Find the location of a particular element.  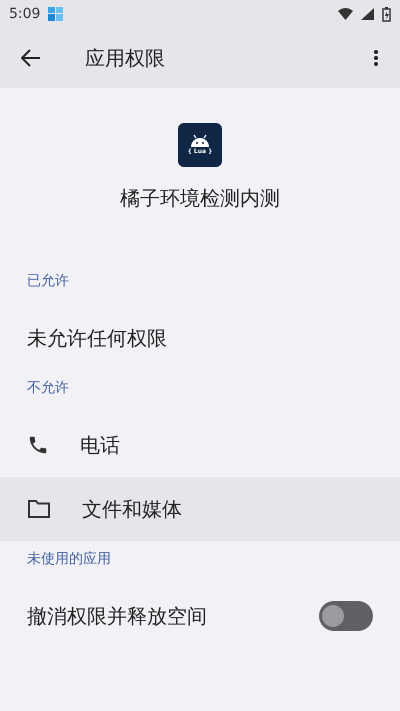

app-name: 橘子环境检测内测 is located at coordinates (200, 198).